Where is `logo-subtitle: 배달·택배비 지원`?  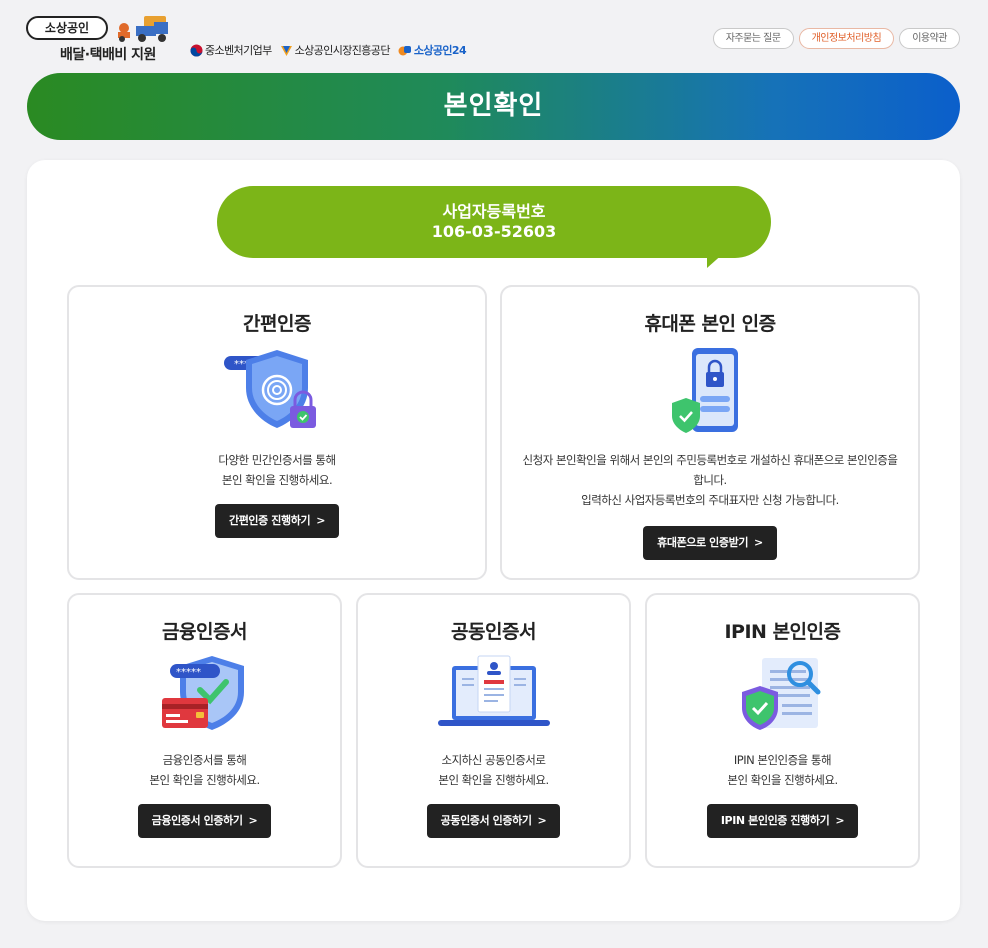 logo-subtitle: 배달·택배비 지원 is located at coordinates (108, 55).